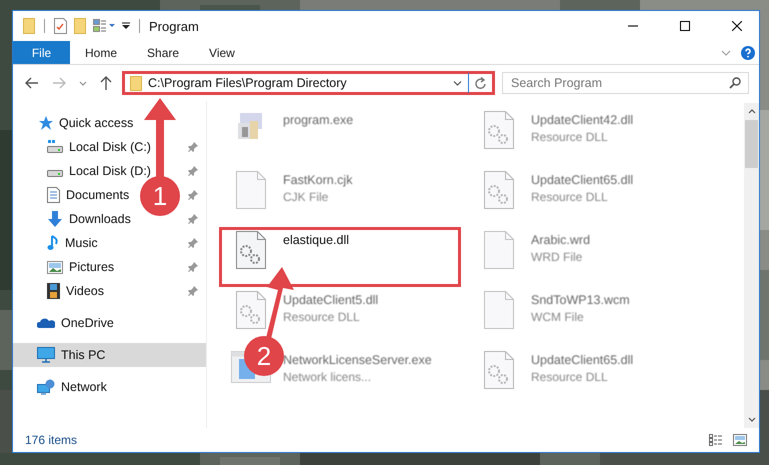 Image resolution: width=769 pixels, height=465 pixels. What do you see at coordinates (46, 387) in the screenshot?
I see `network-icon` at bounding box center [46, 387].